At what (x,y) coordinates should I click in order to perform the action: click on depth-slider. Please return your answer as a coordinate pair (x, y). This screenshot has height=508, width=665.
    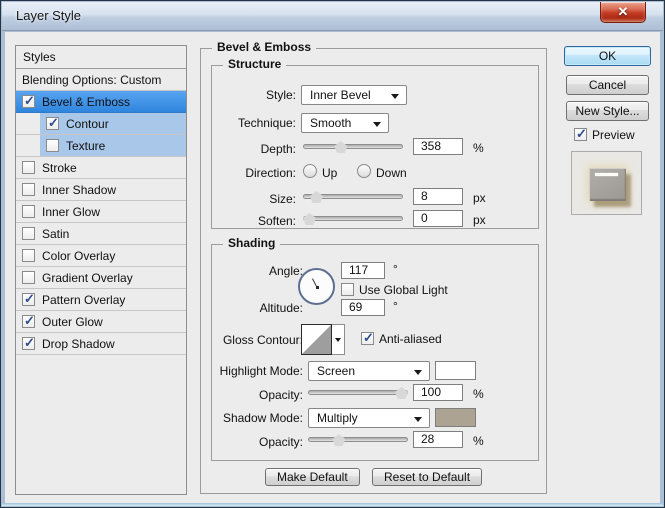
    Looking at the image, I should click on (353, 146).